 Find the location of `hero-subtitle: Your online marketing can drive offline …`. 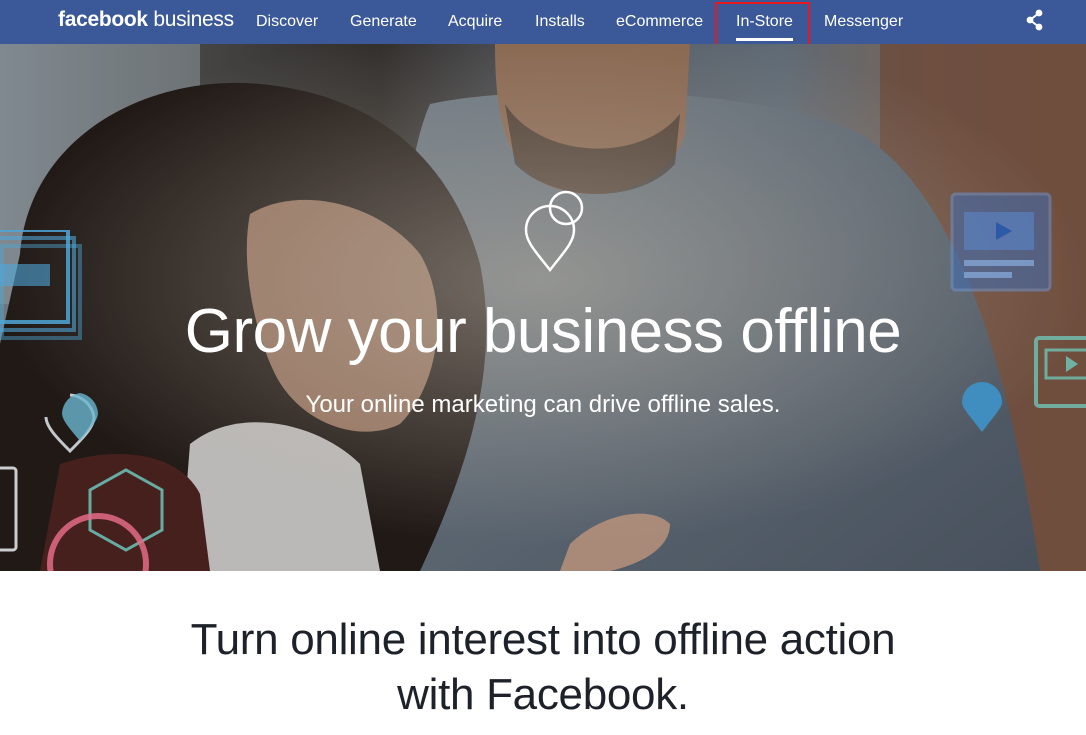

hero-subtitle: Your online marketing can drive offline … is located at coordinates (543, 404).